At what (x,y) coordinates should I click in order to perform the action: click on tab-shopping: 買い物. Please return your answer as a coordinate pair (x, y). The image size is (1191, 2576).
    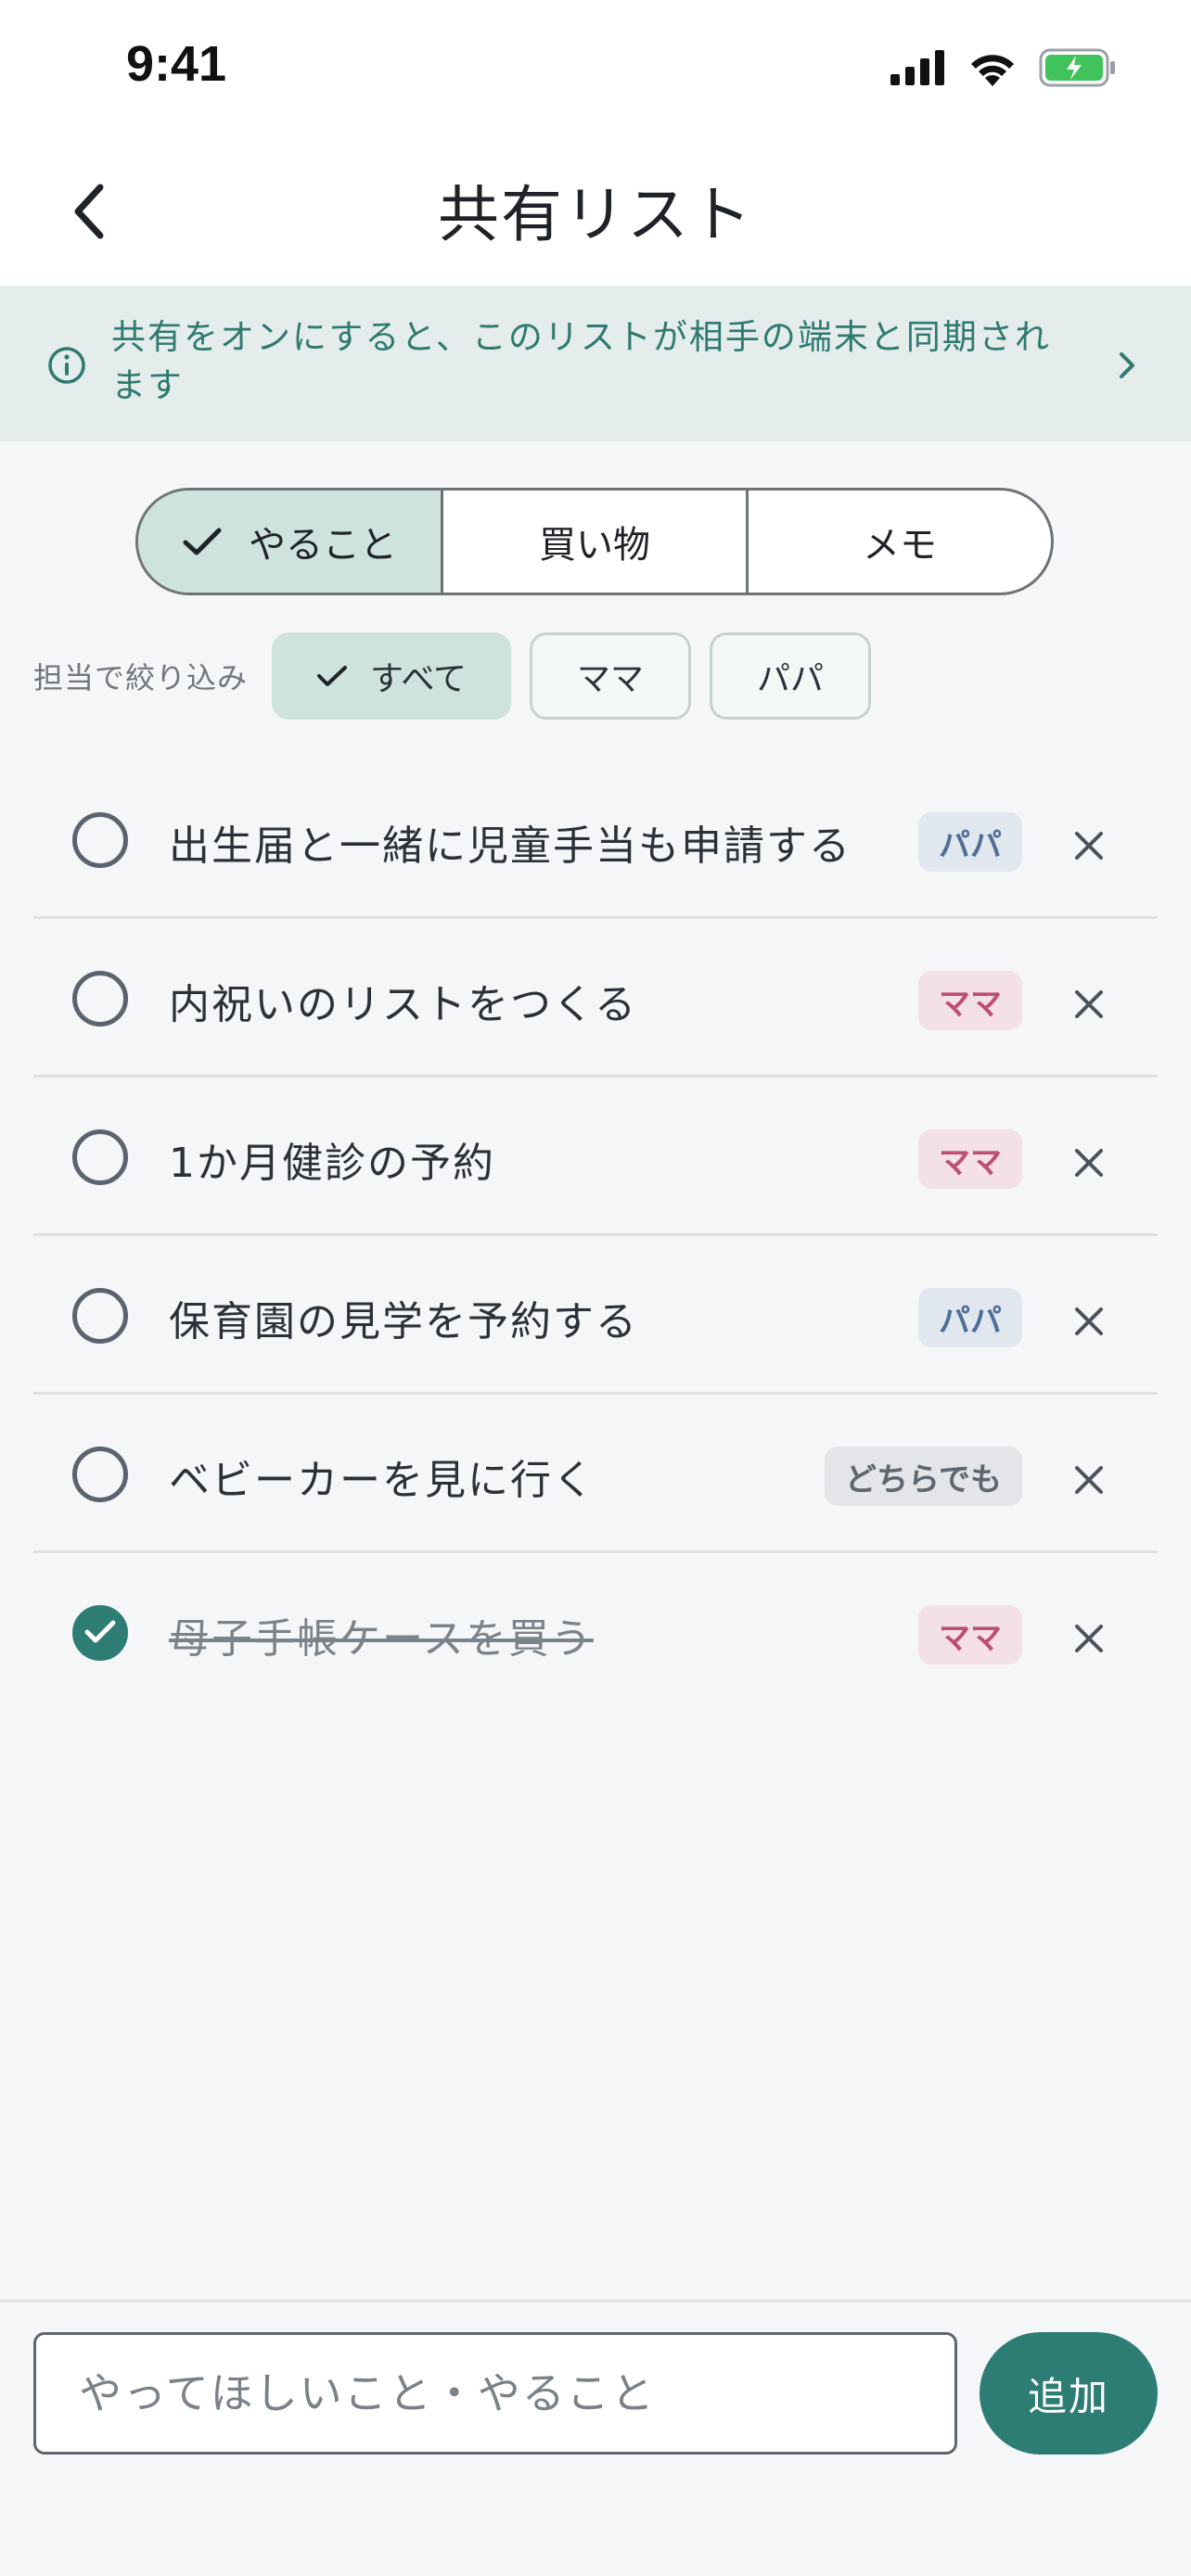
    Looking at the image, I should click on (596, 542).